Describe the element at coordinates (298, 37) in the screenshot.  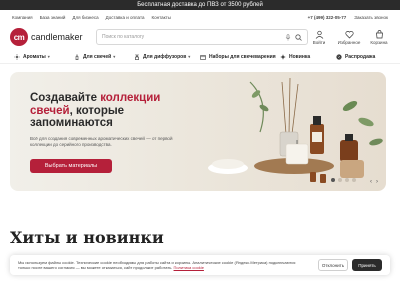
I see `search-icon` at that location.